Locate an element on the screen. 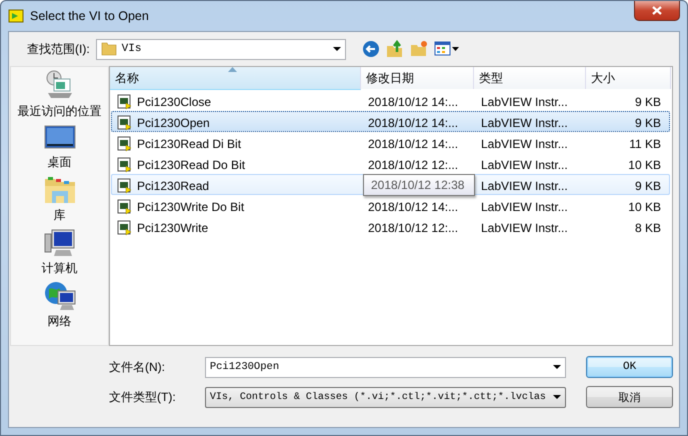 This screenshot has width=688, height=436. place-label: 计算机 is located at coordinates (60, 268).